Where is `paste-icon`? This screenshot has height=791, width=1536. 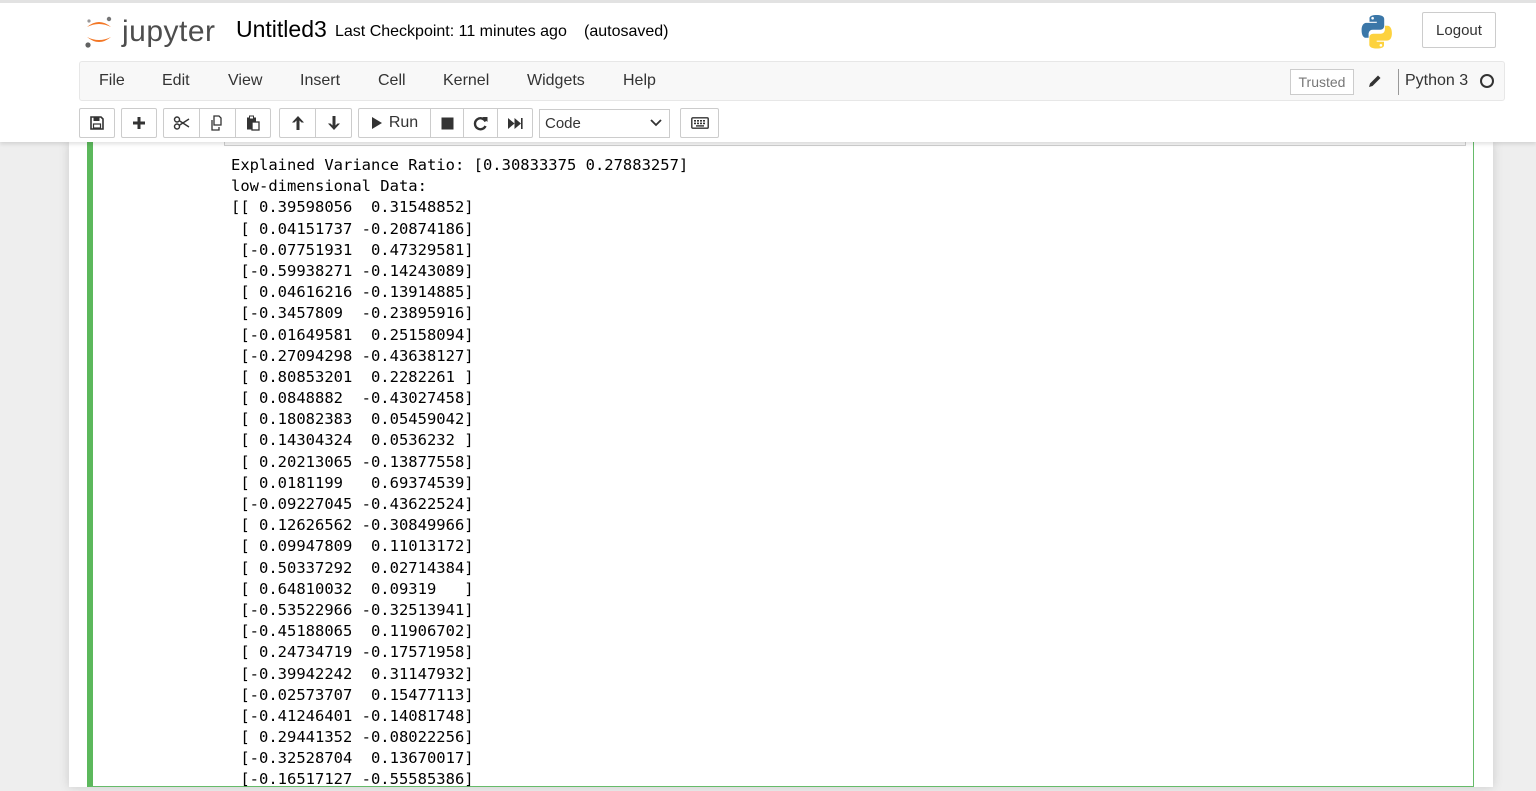 paste-icon is located at coordinates (253, 123).